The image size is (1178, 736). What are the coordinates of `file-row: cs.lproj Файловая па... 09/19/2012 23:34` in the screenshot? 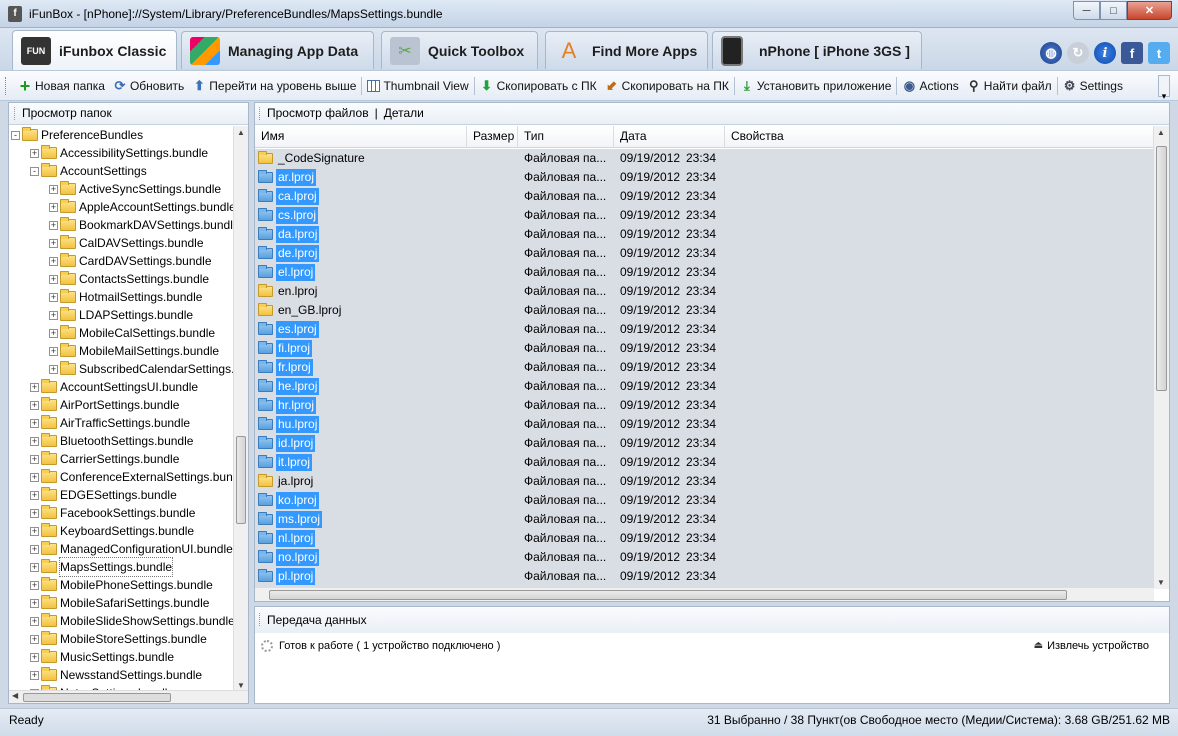 It's located at (704, 215).